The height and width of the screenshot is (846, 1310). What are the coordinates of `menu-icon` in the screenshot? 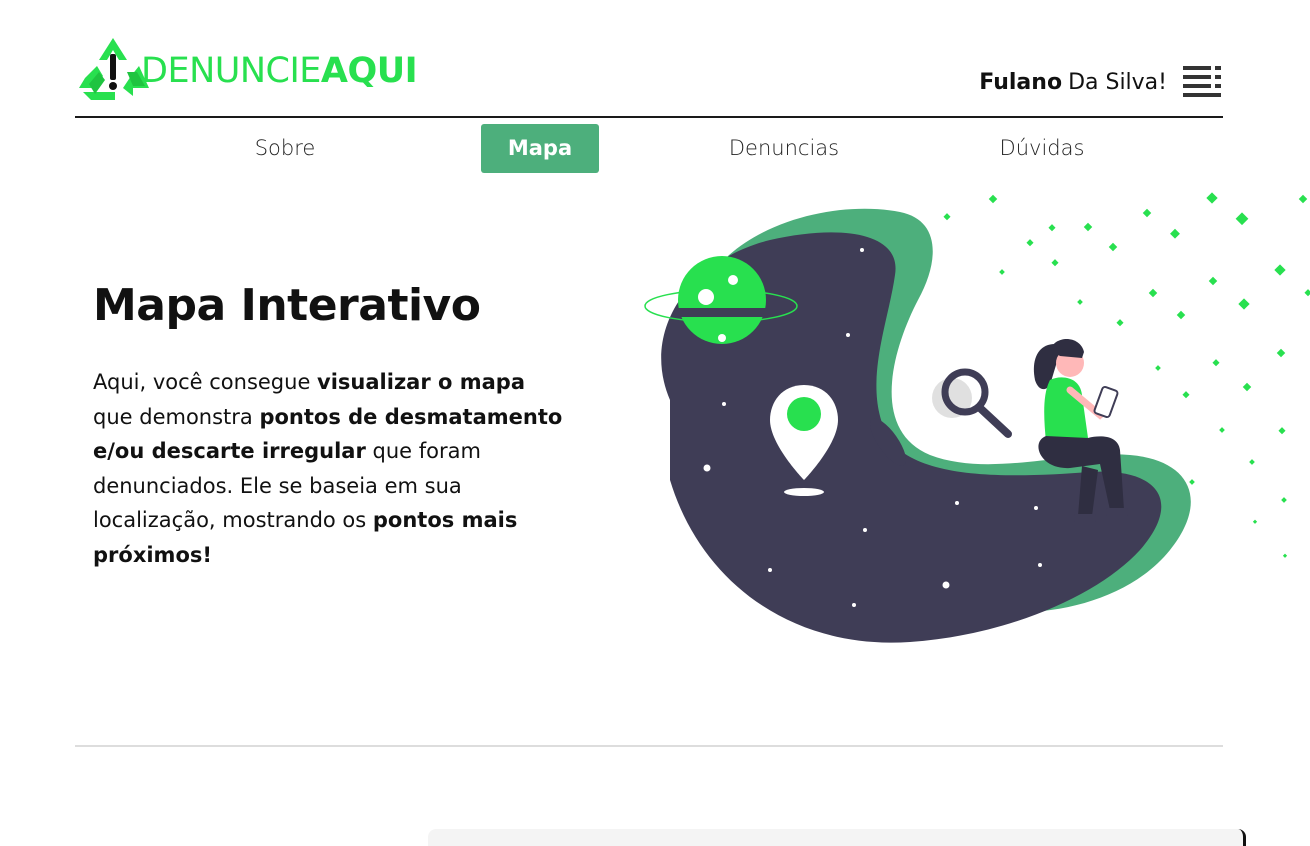 It's located at (1203, 82).